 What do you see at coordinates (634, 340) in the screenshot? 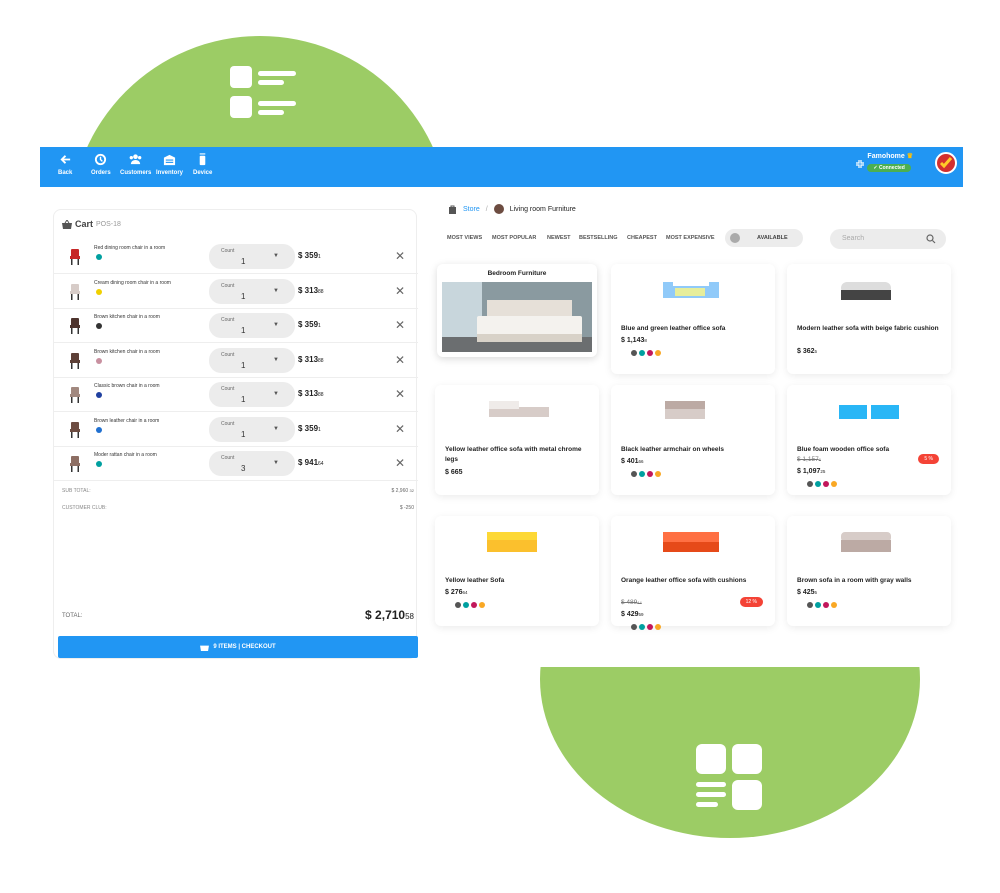
I see `product-price: $ 1,1438` at bounding box center [634, 340].